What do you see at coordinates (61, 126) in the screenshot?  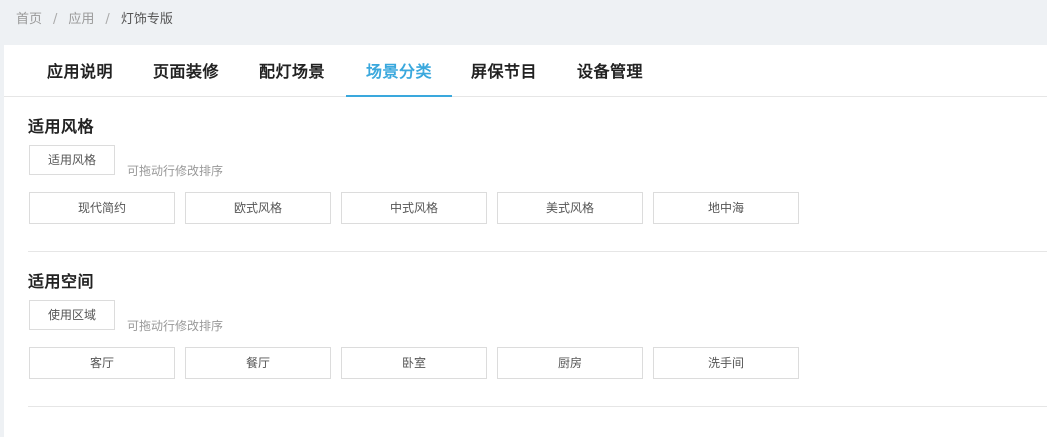 I see `section-title-style: 适用风格` at bounding box center [61, 126].